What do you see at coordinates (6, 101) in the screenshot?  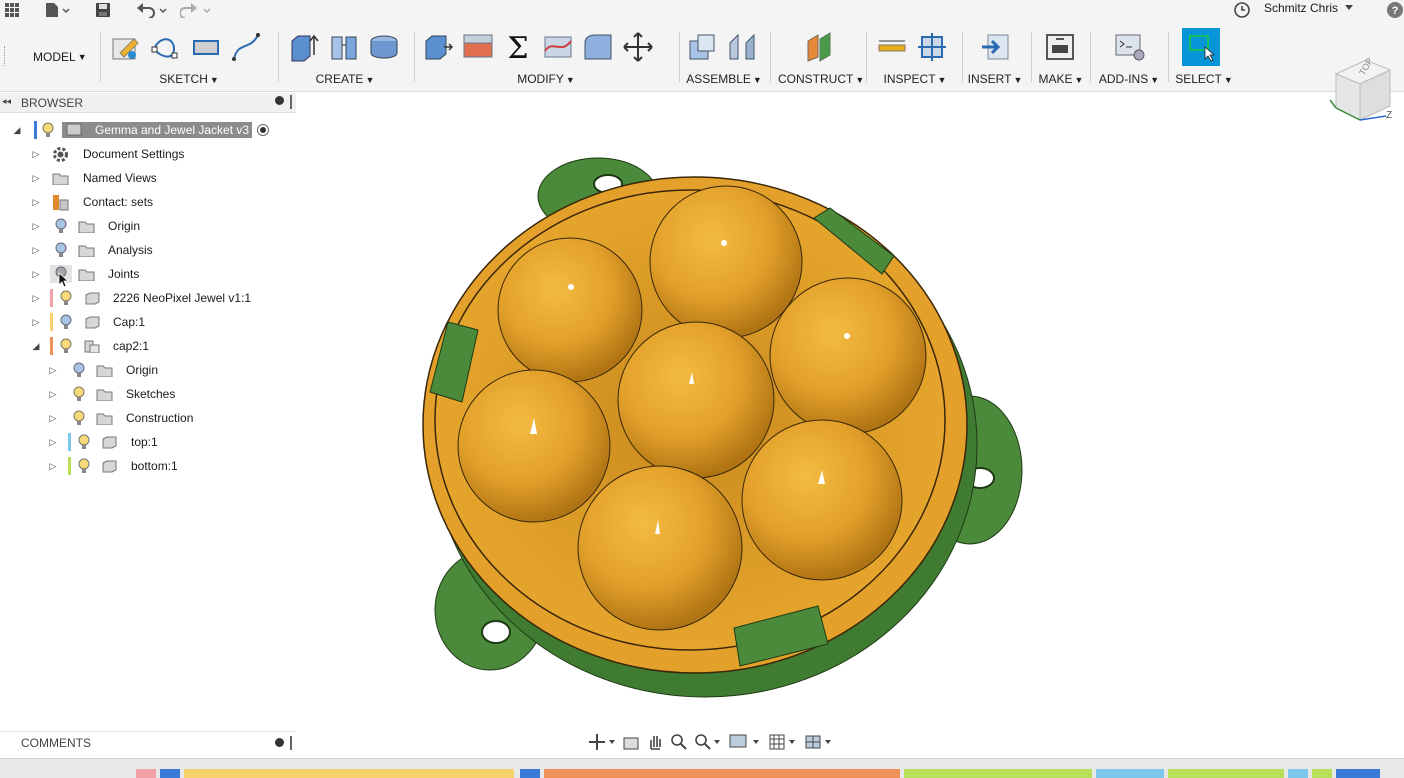 I see `collapse-panel-icon: ◂◂` at bounding box center [6, 101].